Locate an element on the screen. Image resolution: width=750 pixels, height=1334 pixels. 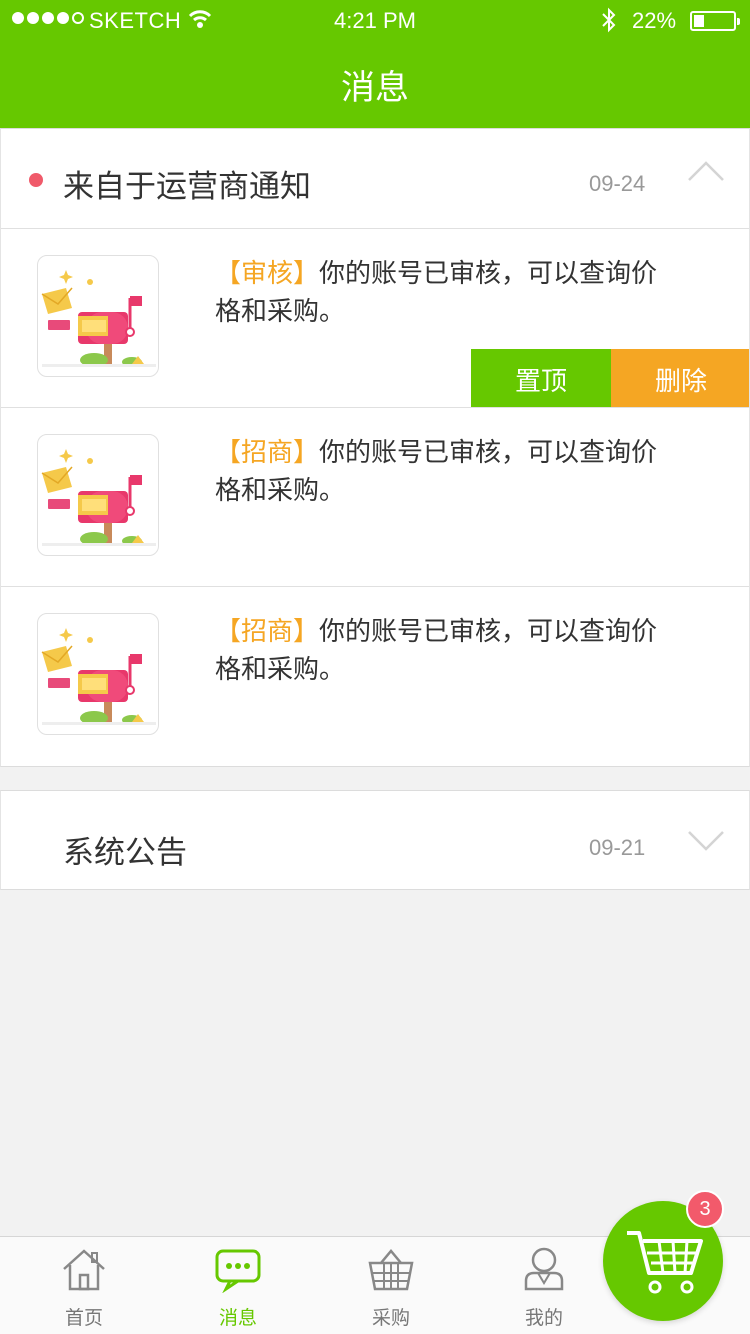
chevron-down-icon is located at coordinates (706, 843).